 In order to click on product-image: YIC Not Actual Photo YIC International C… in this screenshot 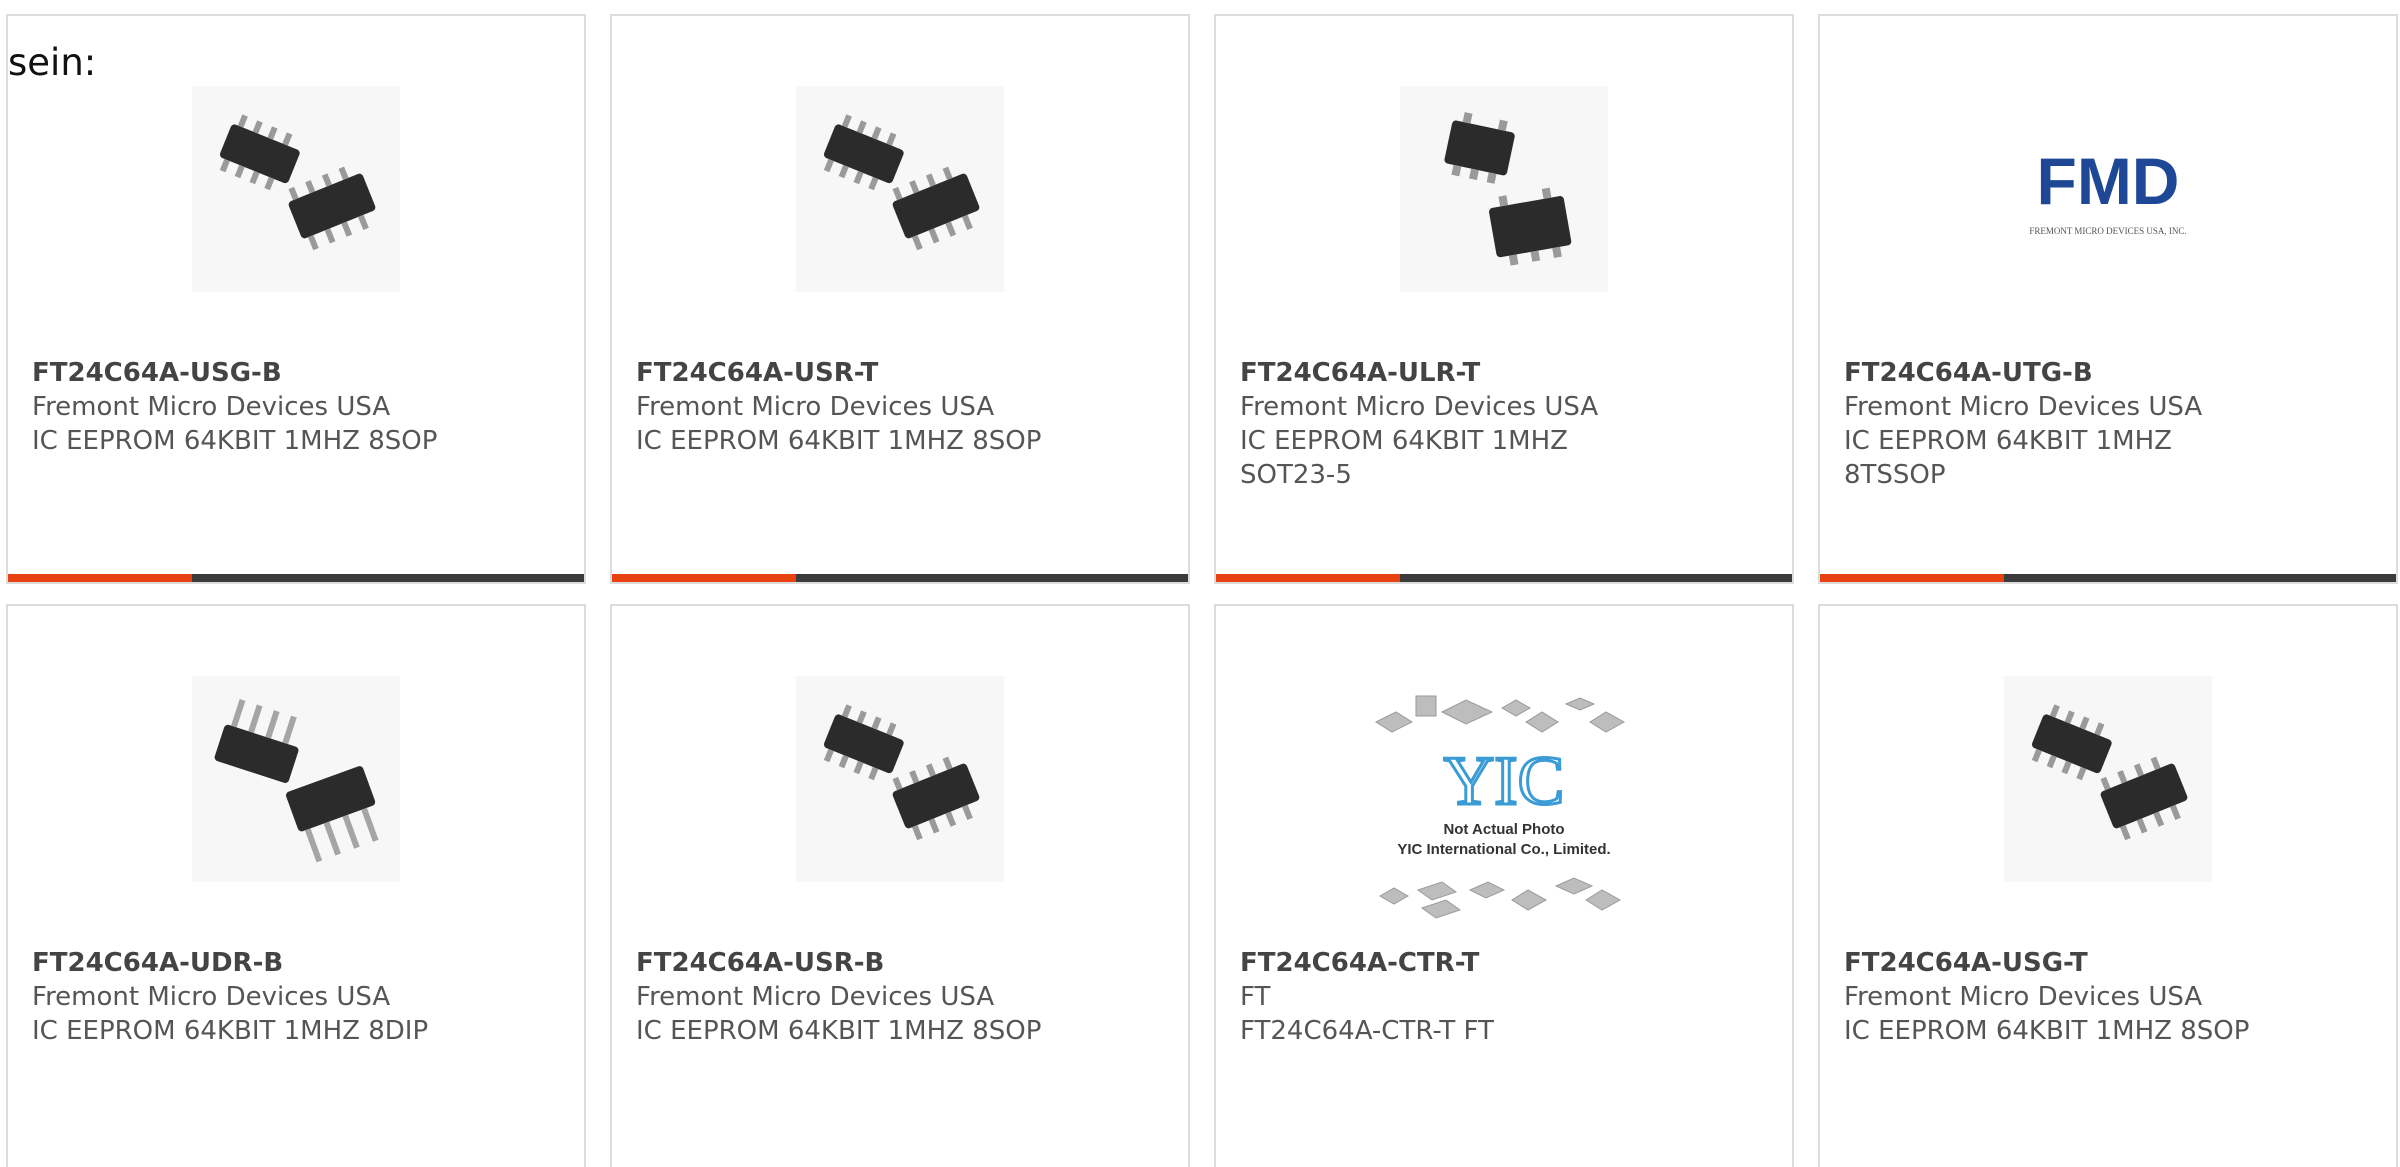, I will do `click(1504, 806)`.